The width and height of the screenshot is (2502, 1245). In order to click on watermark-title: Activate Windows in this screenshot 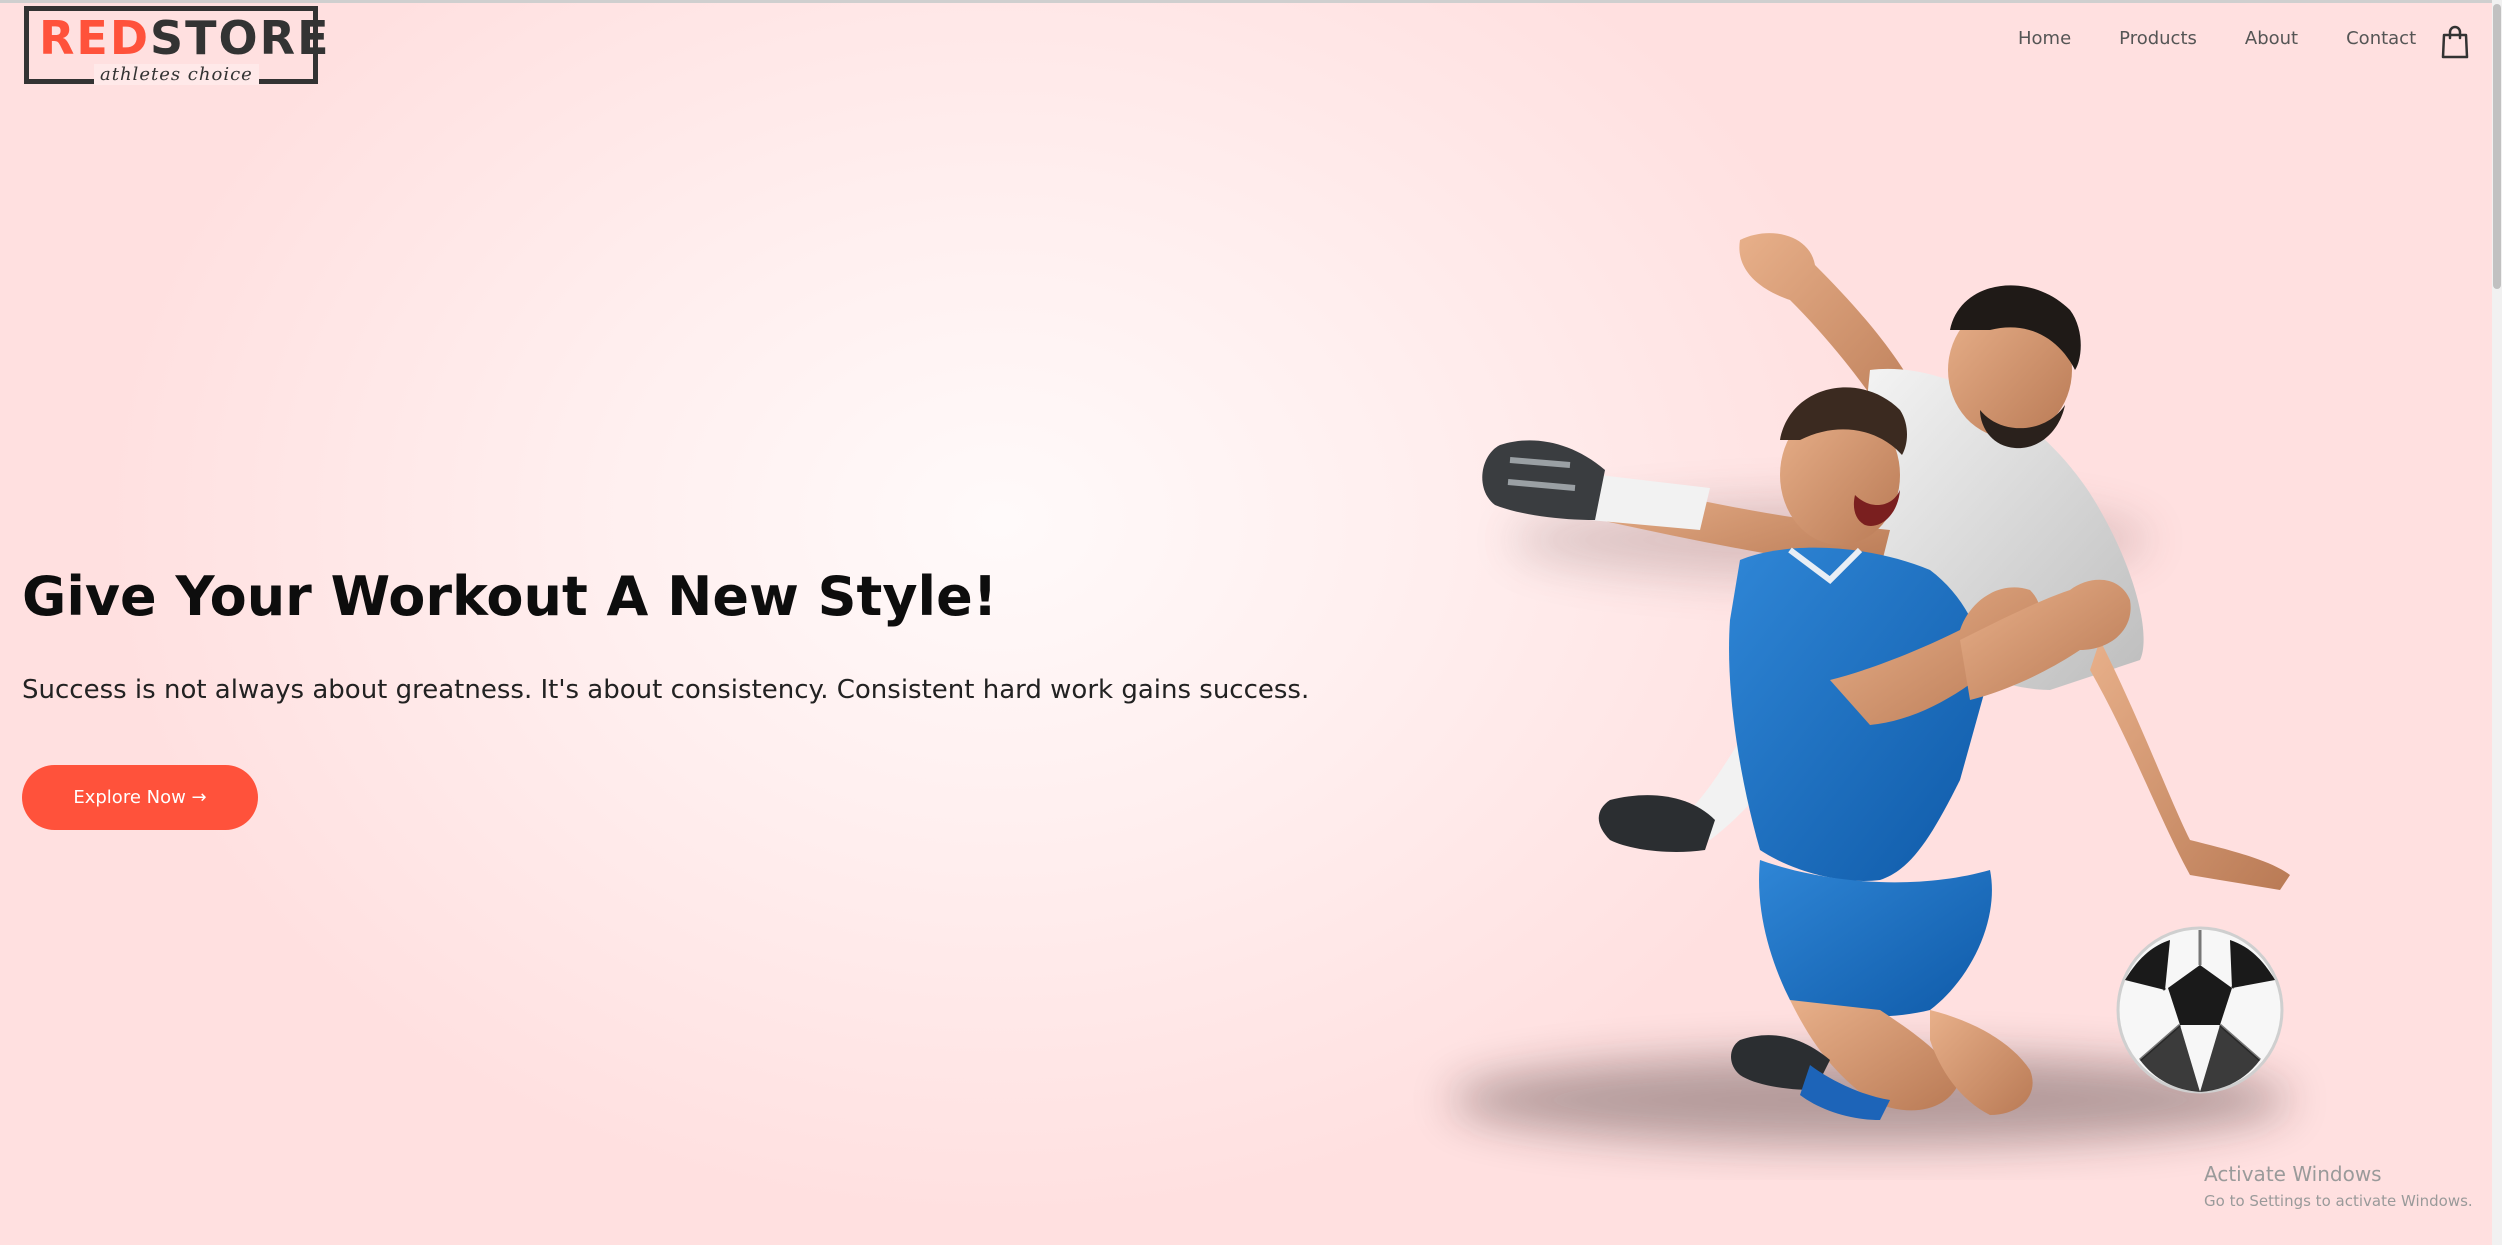, I will do `click(2293, 1174)`.